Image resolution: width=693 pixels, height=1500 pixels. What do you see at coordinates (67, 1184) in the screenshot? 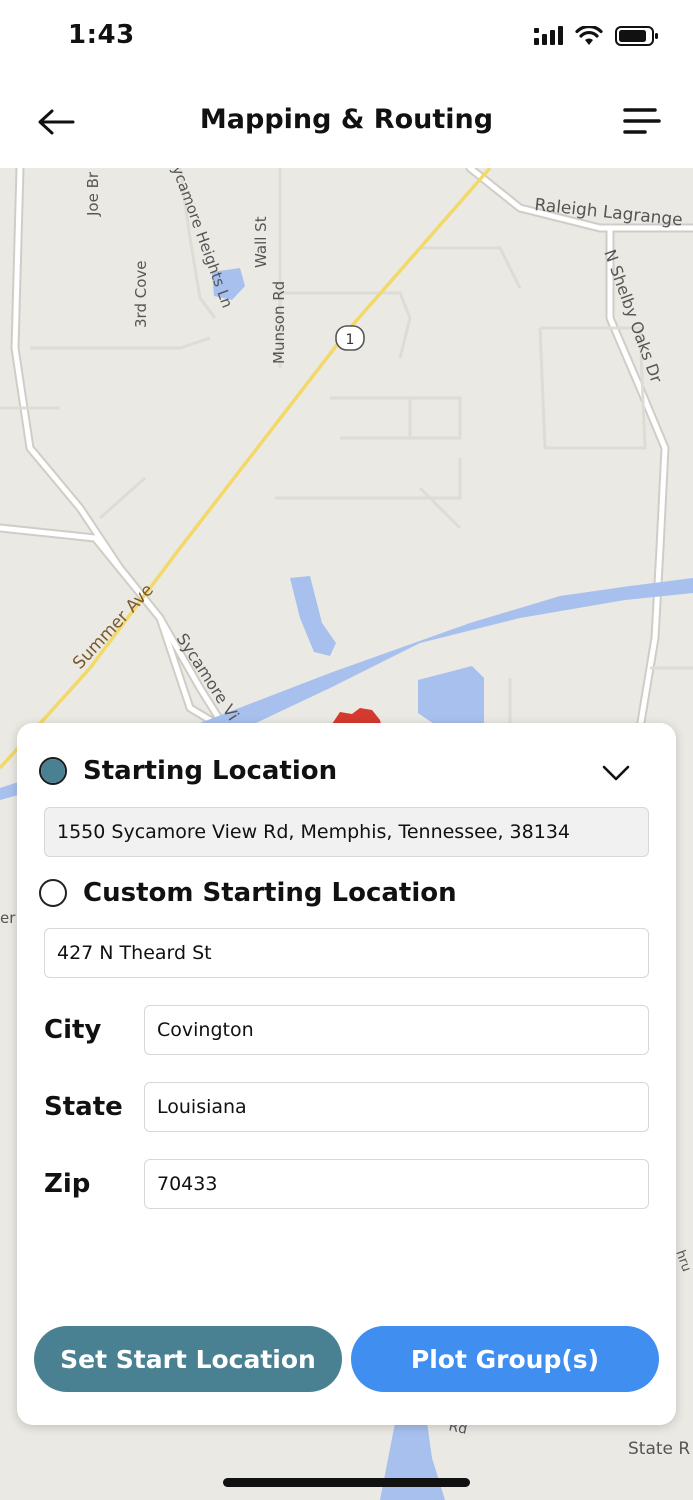
I see `zip-label: Zip` at bounding box center [67, 1184].